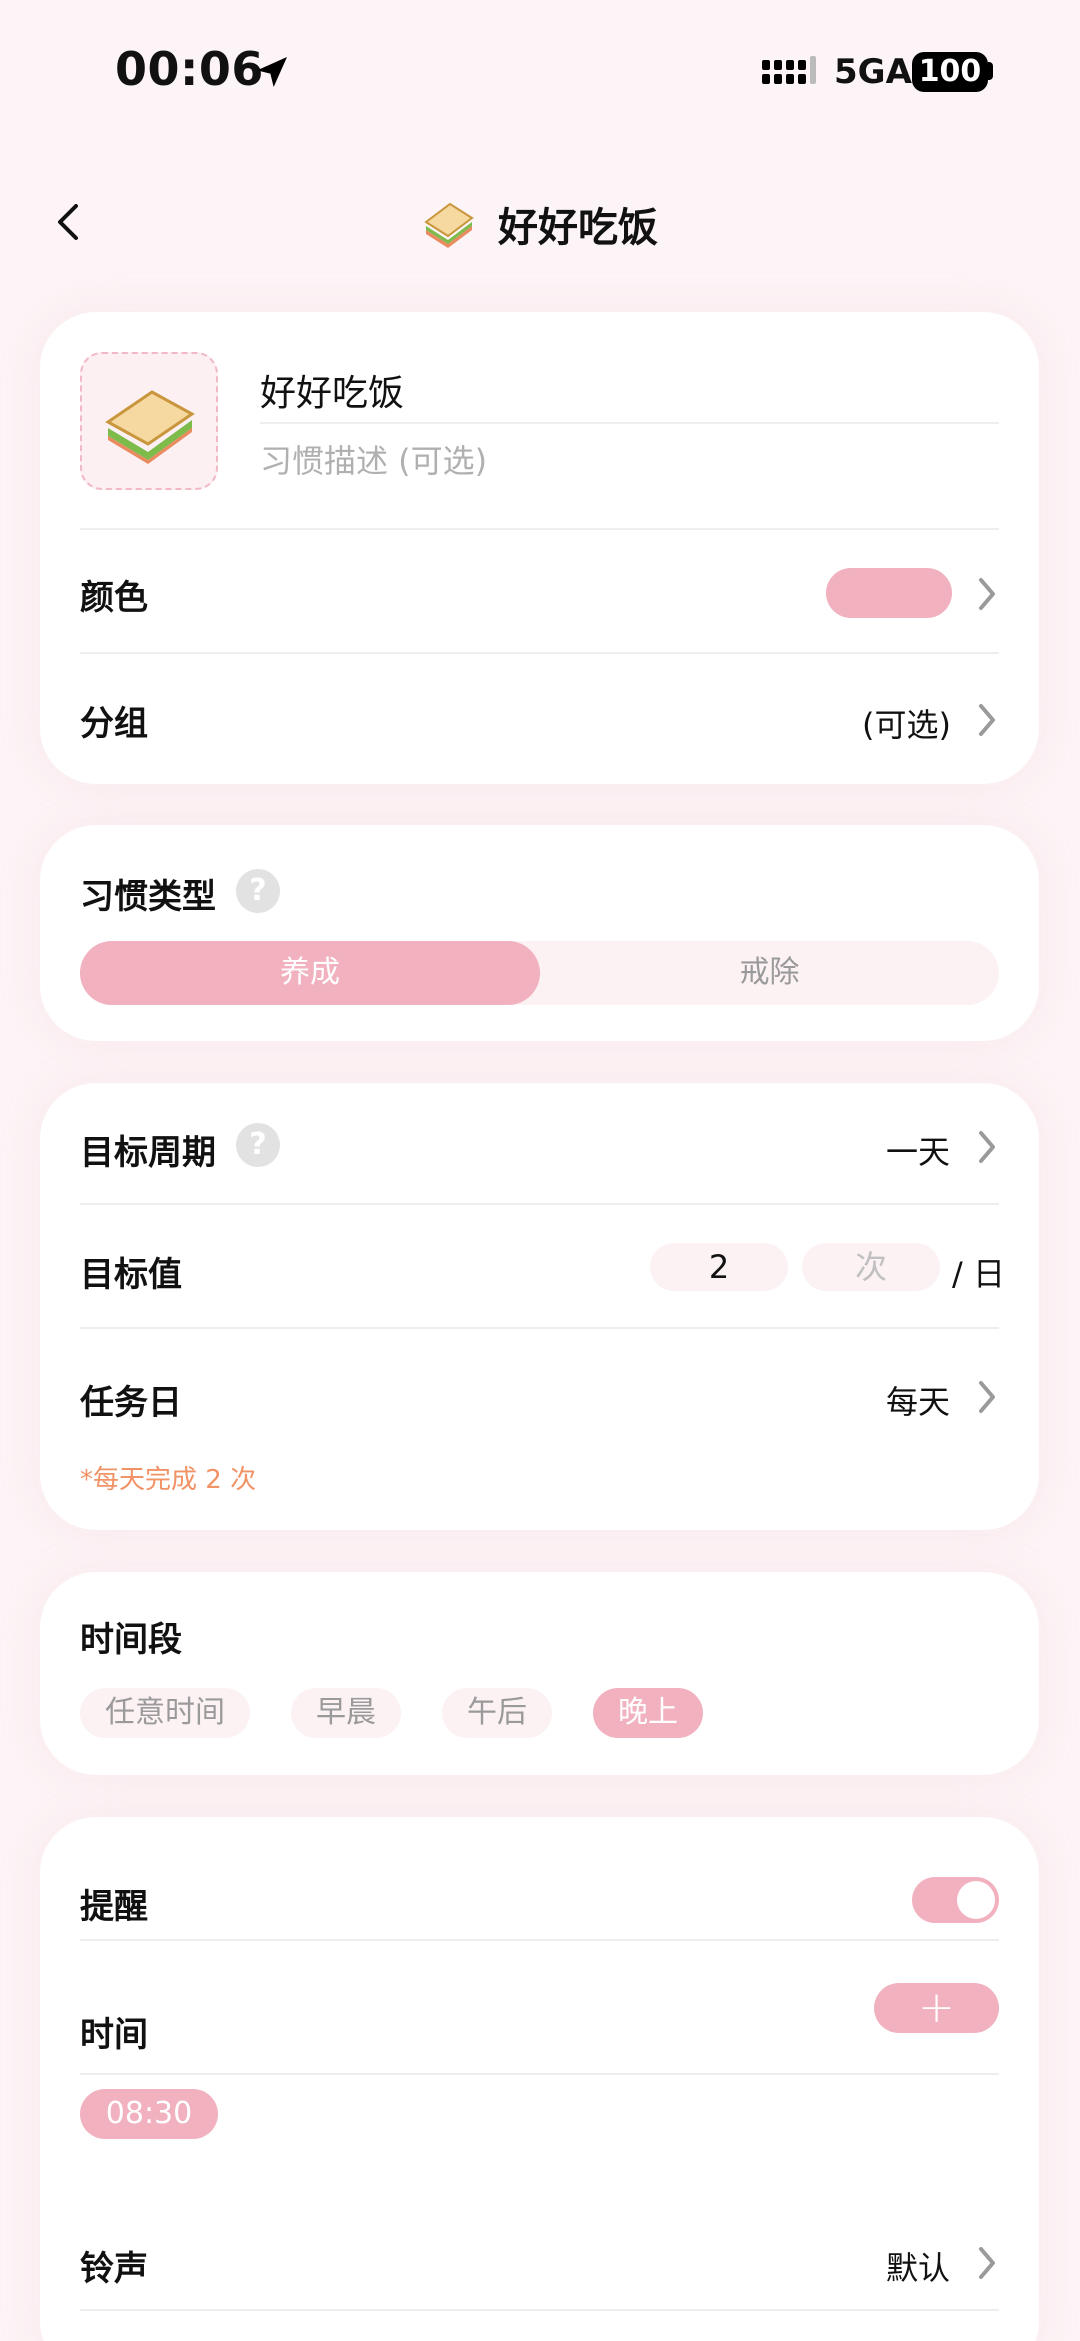 The width and height of the screenshot is (1080, 2341). Describe the element at coordinates (918, 2266) in the screenshot. I see `ringtone-value: 默认` at that location.